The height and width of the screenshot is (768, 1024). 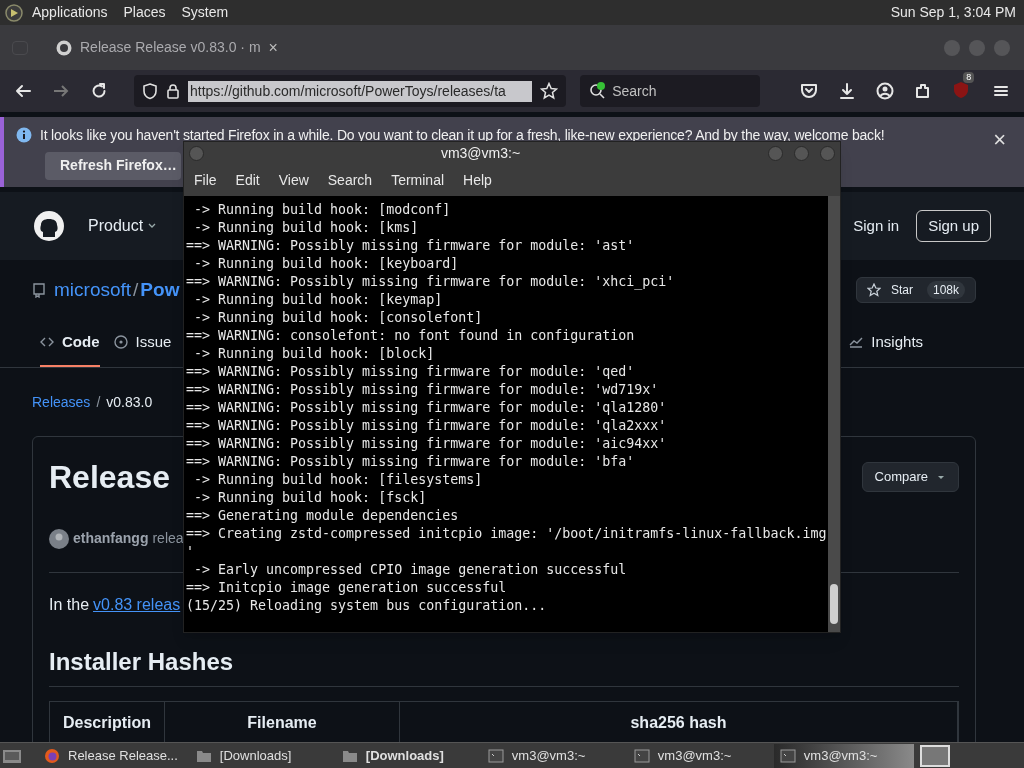 I want to click on terminal-line: ==> WARNING: Possibly missing firmware for module: 'bfa', so click(x=411, y=462).